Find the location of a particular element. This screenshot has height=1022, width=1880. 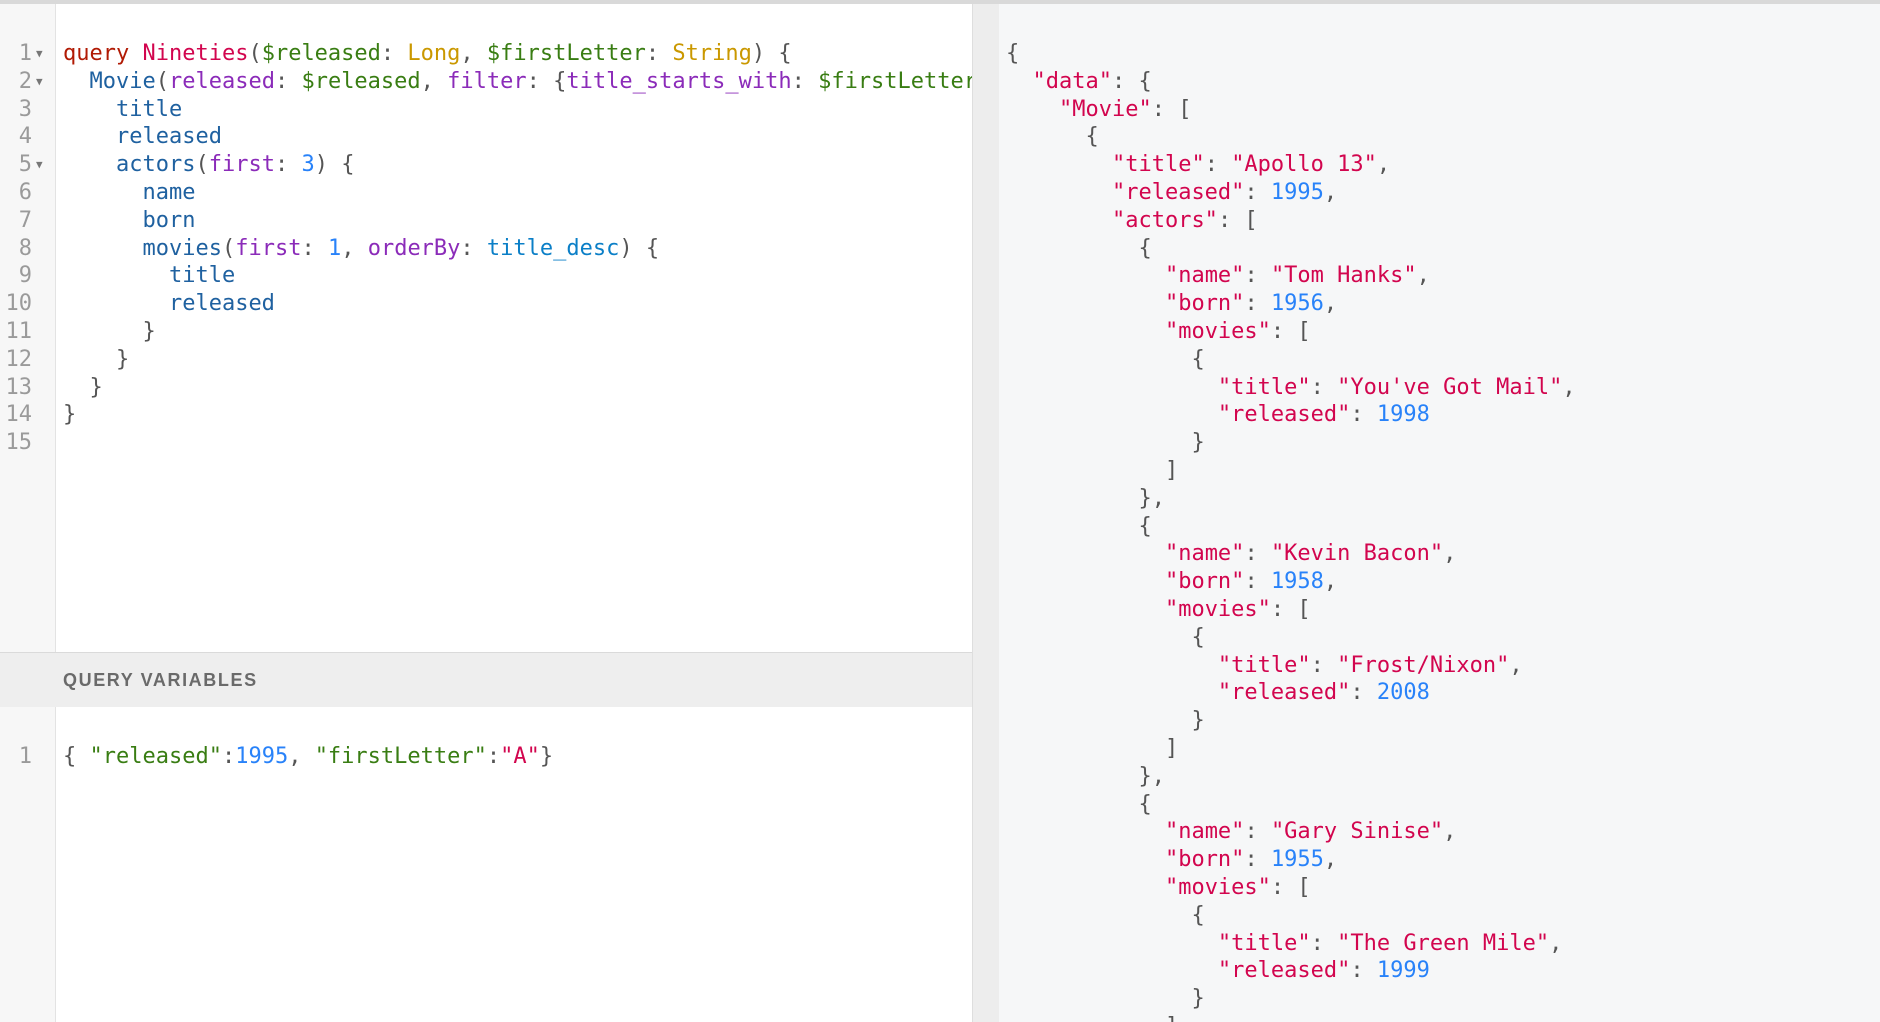

result-line: "title": "The Green Mile", is located at coordinates (1439, 944).